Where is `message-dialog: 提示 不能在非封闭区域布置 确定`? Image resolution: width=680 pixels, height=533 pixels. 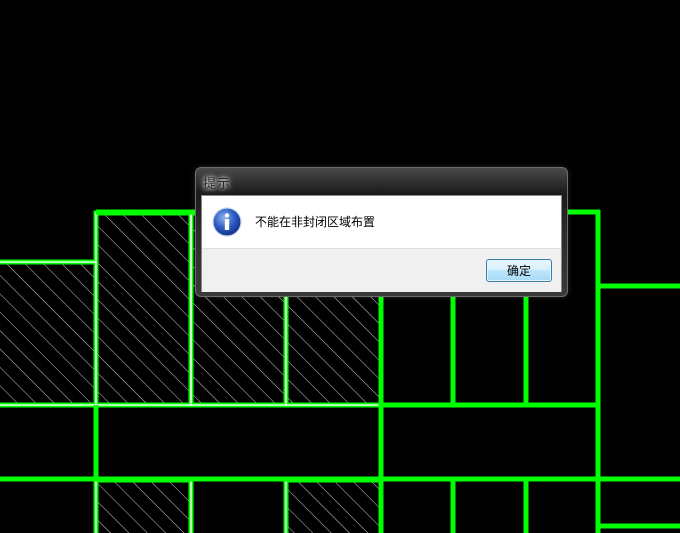
message-dialog: 提示 不能在非封闭区域布置 确定 is located at coordinates (381, 232).